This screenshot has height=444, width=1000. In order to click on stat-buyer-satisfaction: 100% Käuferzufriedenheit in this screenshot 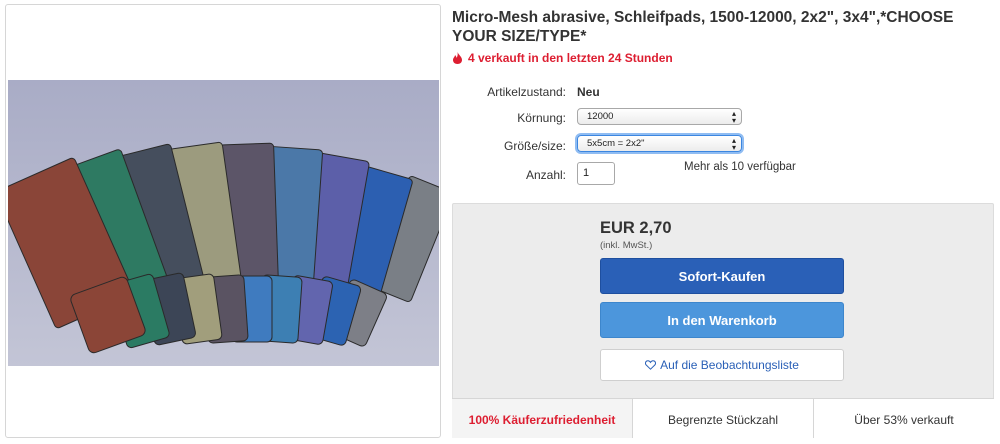, I will do `click(542, 418)`.